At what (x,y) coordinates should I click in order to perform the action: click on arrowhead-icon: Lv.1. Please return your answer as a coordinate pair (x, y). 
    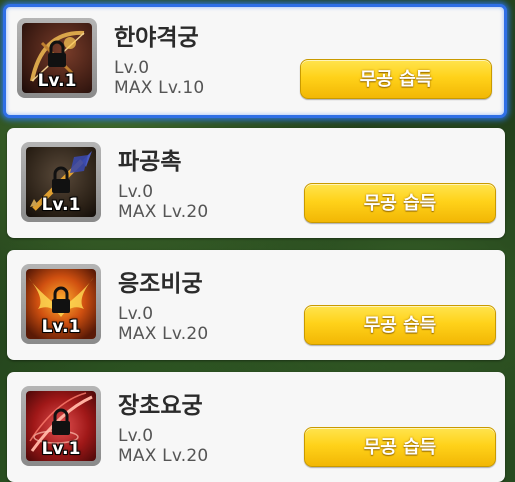
    Looking at the image, I should click on (61, 182).